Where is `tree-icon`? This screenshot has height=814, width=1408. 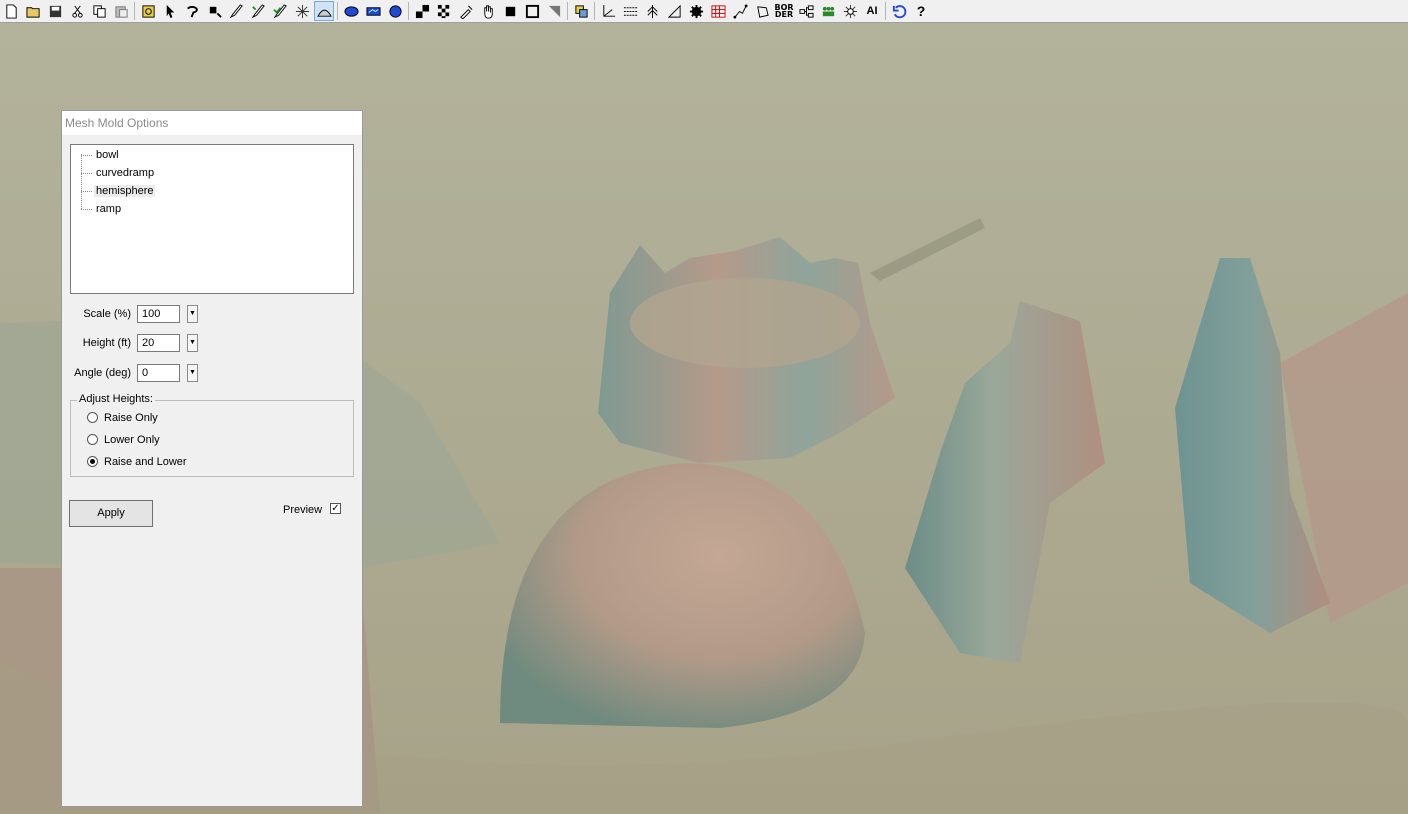 tree-icon is located at coordinates (652, 11).